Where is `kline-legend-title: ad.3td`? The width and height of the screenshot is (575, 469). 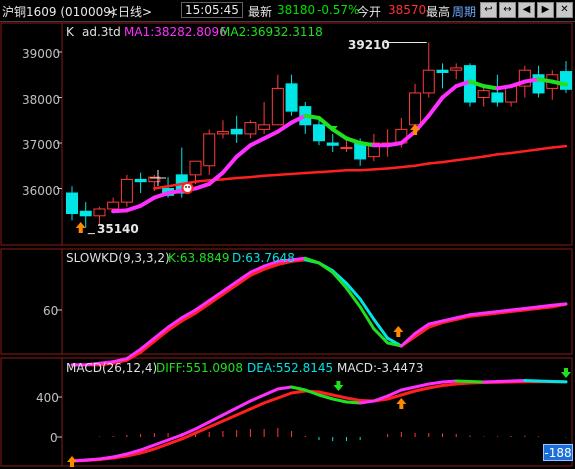 kline-legend-title: ad.3td is located at coordinates (101, 32).